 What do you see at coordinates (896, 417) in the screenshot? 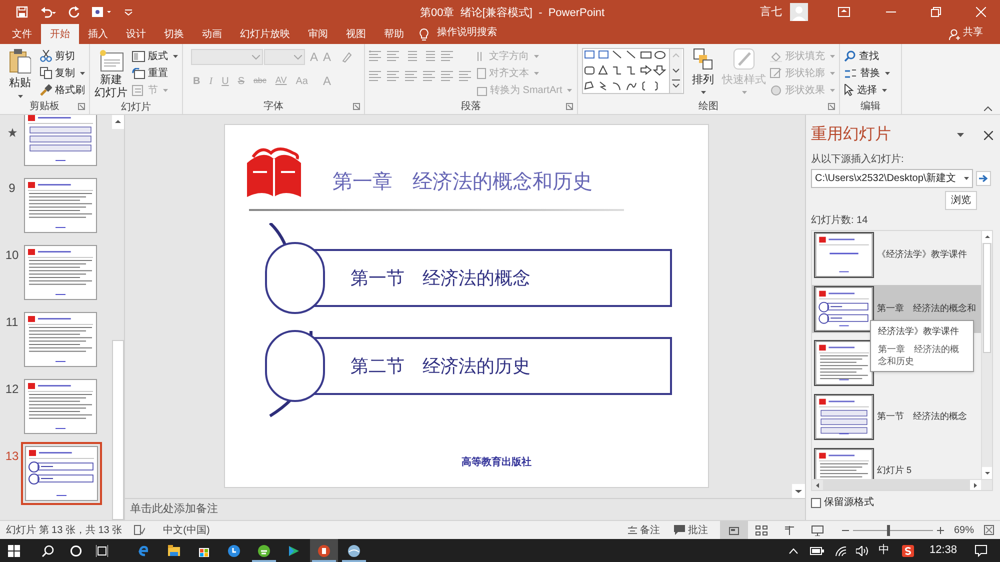
I see `reuse-slide-item: 第一节 经济法的概念` at bounding box center [896, 417].